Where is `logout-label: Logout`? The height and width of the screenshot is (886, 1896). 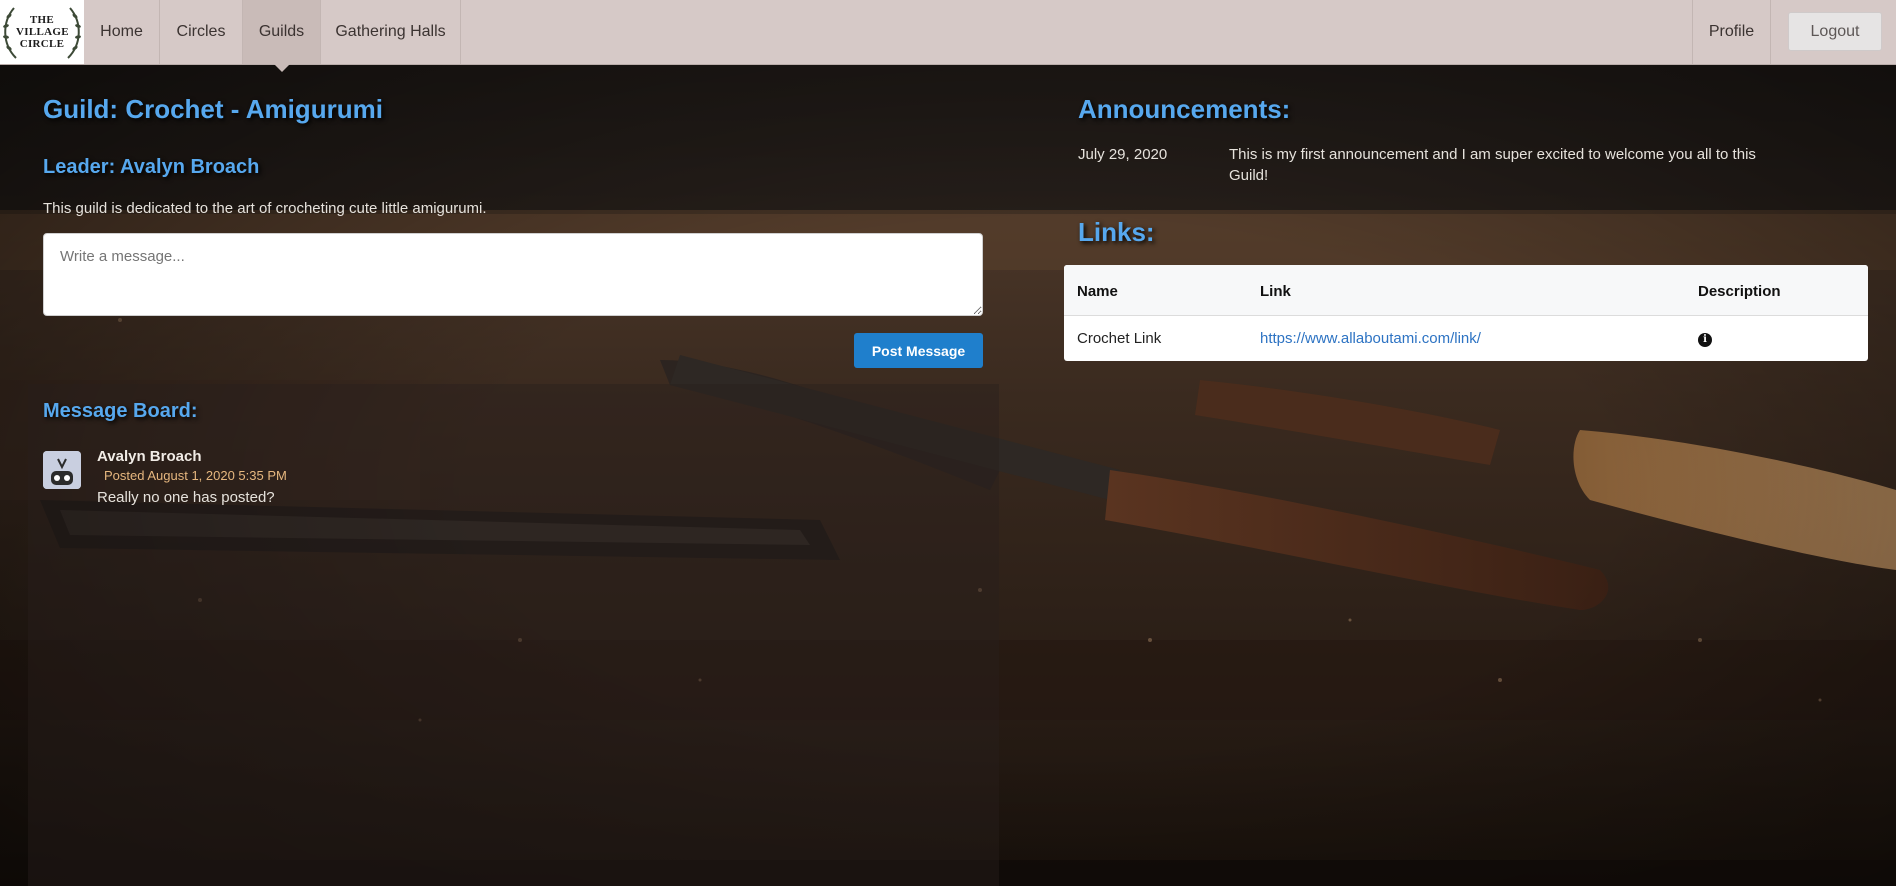 logout-label: Logout is located at coordinates (1835, 31).